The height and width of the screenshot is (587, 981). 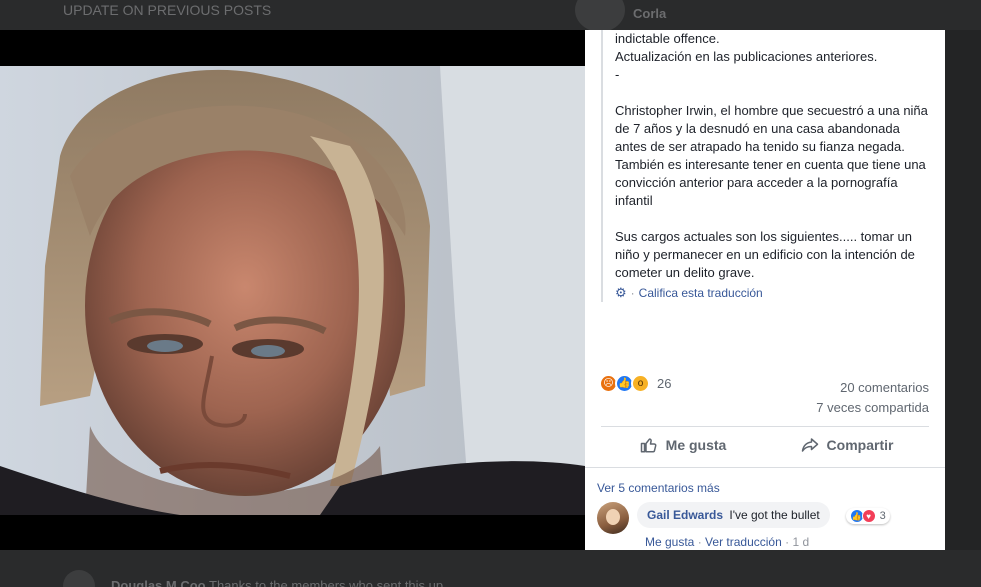 I want to click on like-button: Me gusta, so click(x=683, y=444).